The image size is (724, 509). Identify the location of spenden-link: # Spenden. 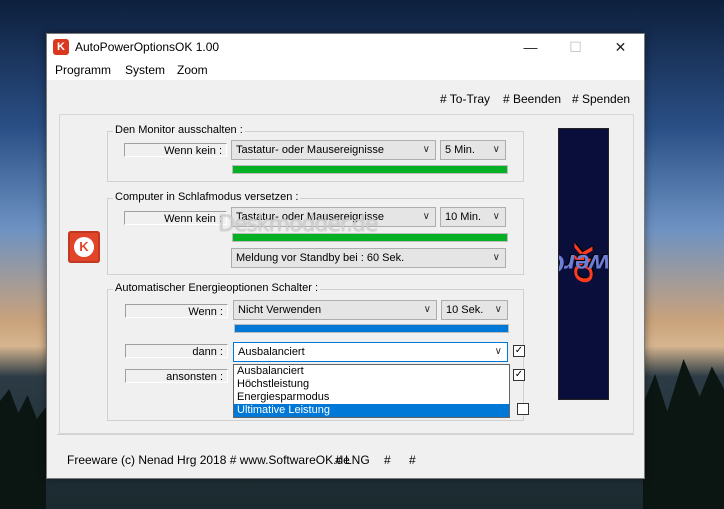
(601, 99).